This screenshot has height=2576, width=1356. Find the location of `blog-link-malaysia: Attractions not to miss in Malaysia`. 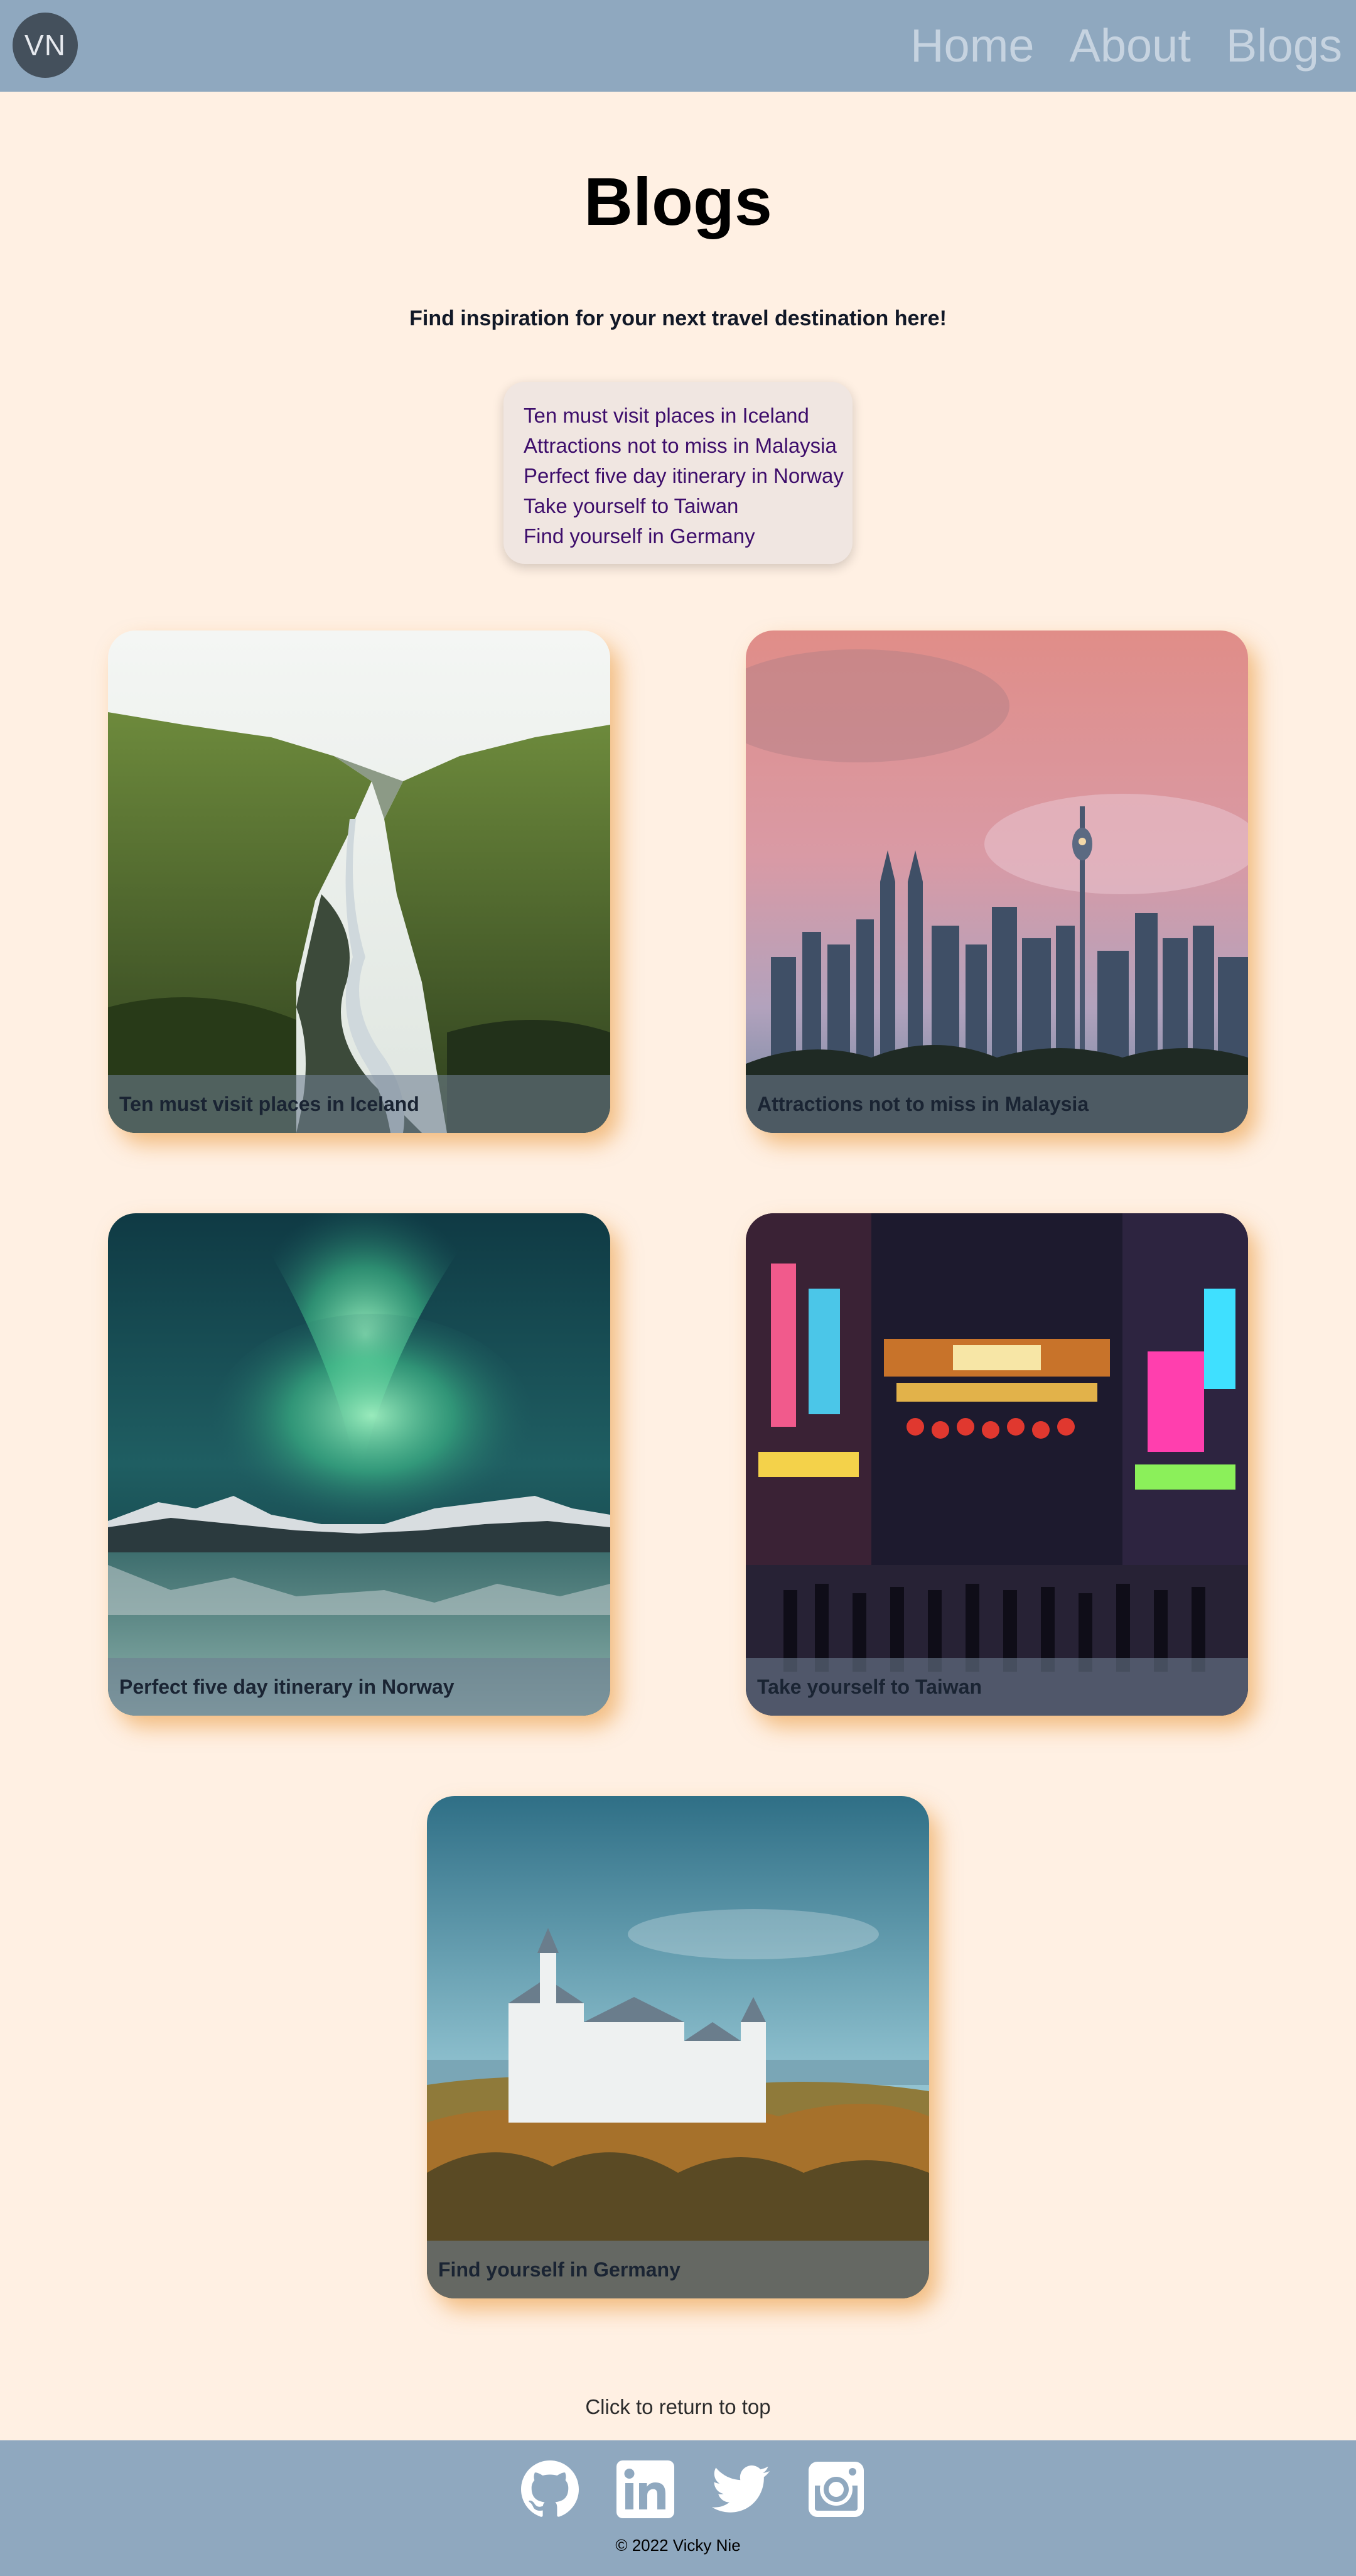

blog-link-malaysia: Attractions not to miss in Malaysia is located at coordinates (688, 446).